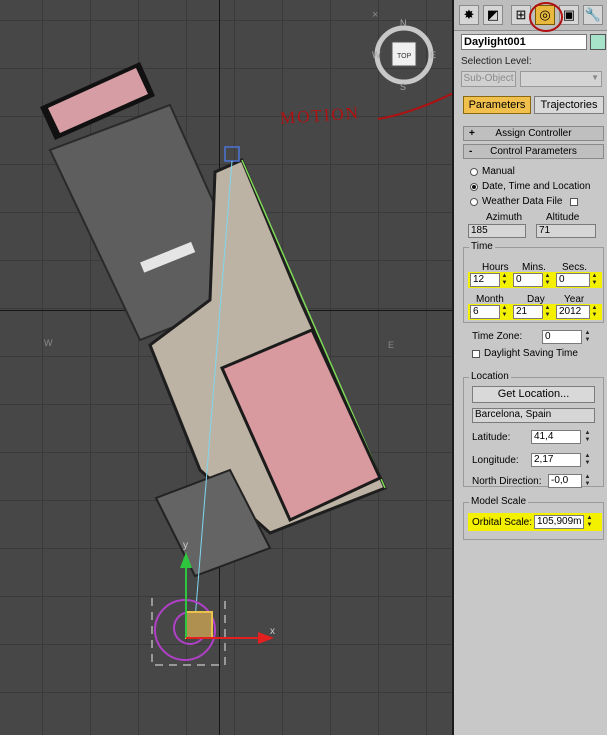 Image resolution: width=607 pixels, height=735 pixels. Describe the element at coordinates (547, 312) in the screenshot. I see `day-spinner: ▲ ▼` at that location.